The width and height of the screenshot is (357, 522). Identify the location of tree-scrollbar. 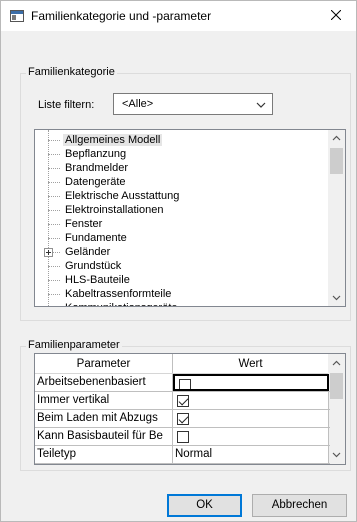
(336, 218).